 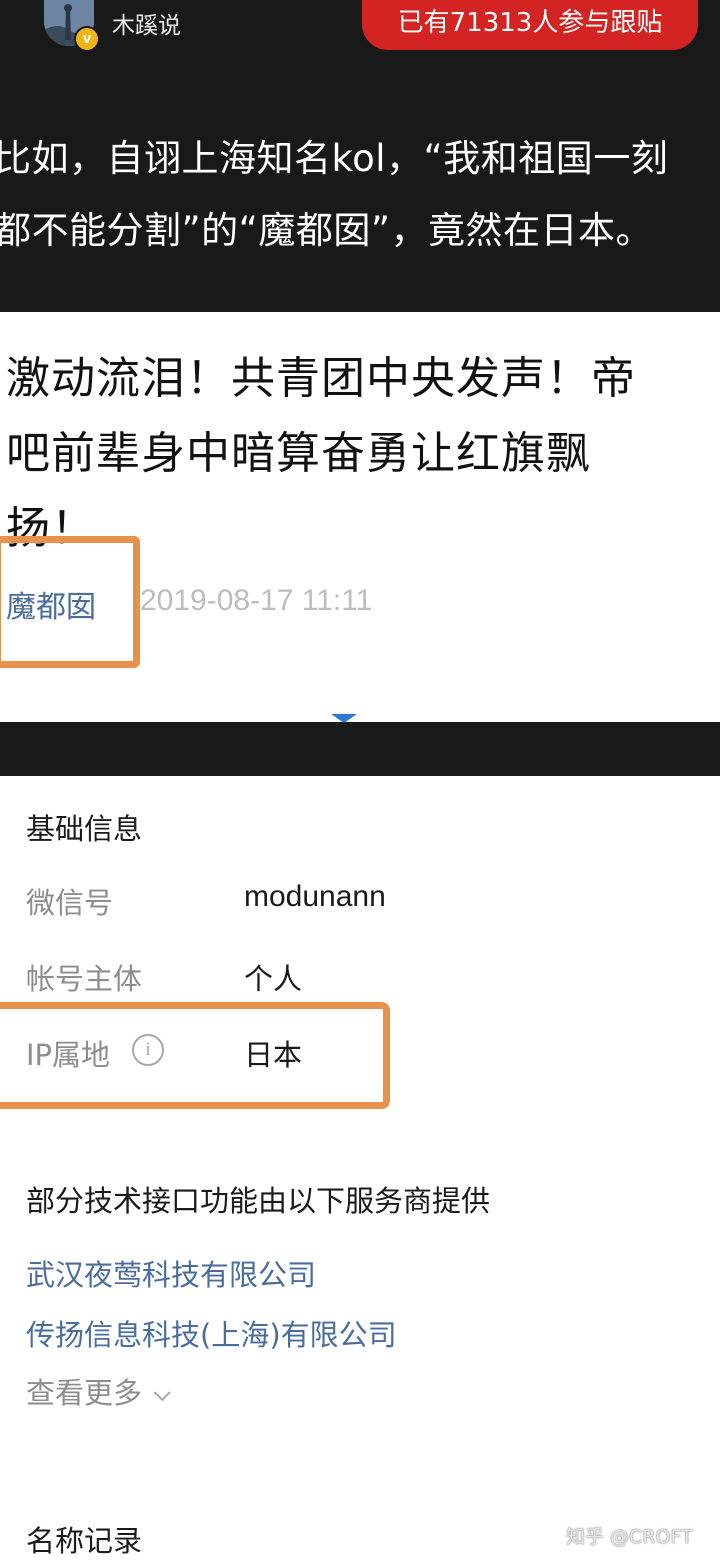 What do you see at coordinates (211, 1333) in the screenshot?
I see `provider-link-2: 传扬信息科技(上海)有限公司` at bounding box center [211, 1333].